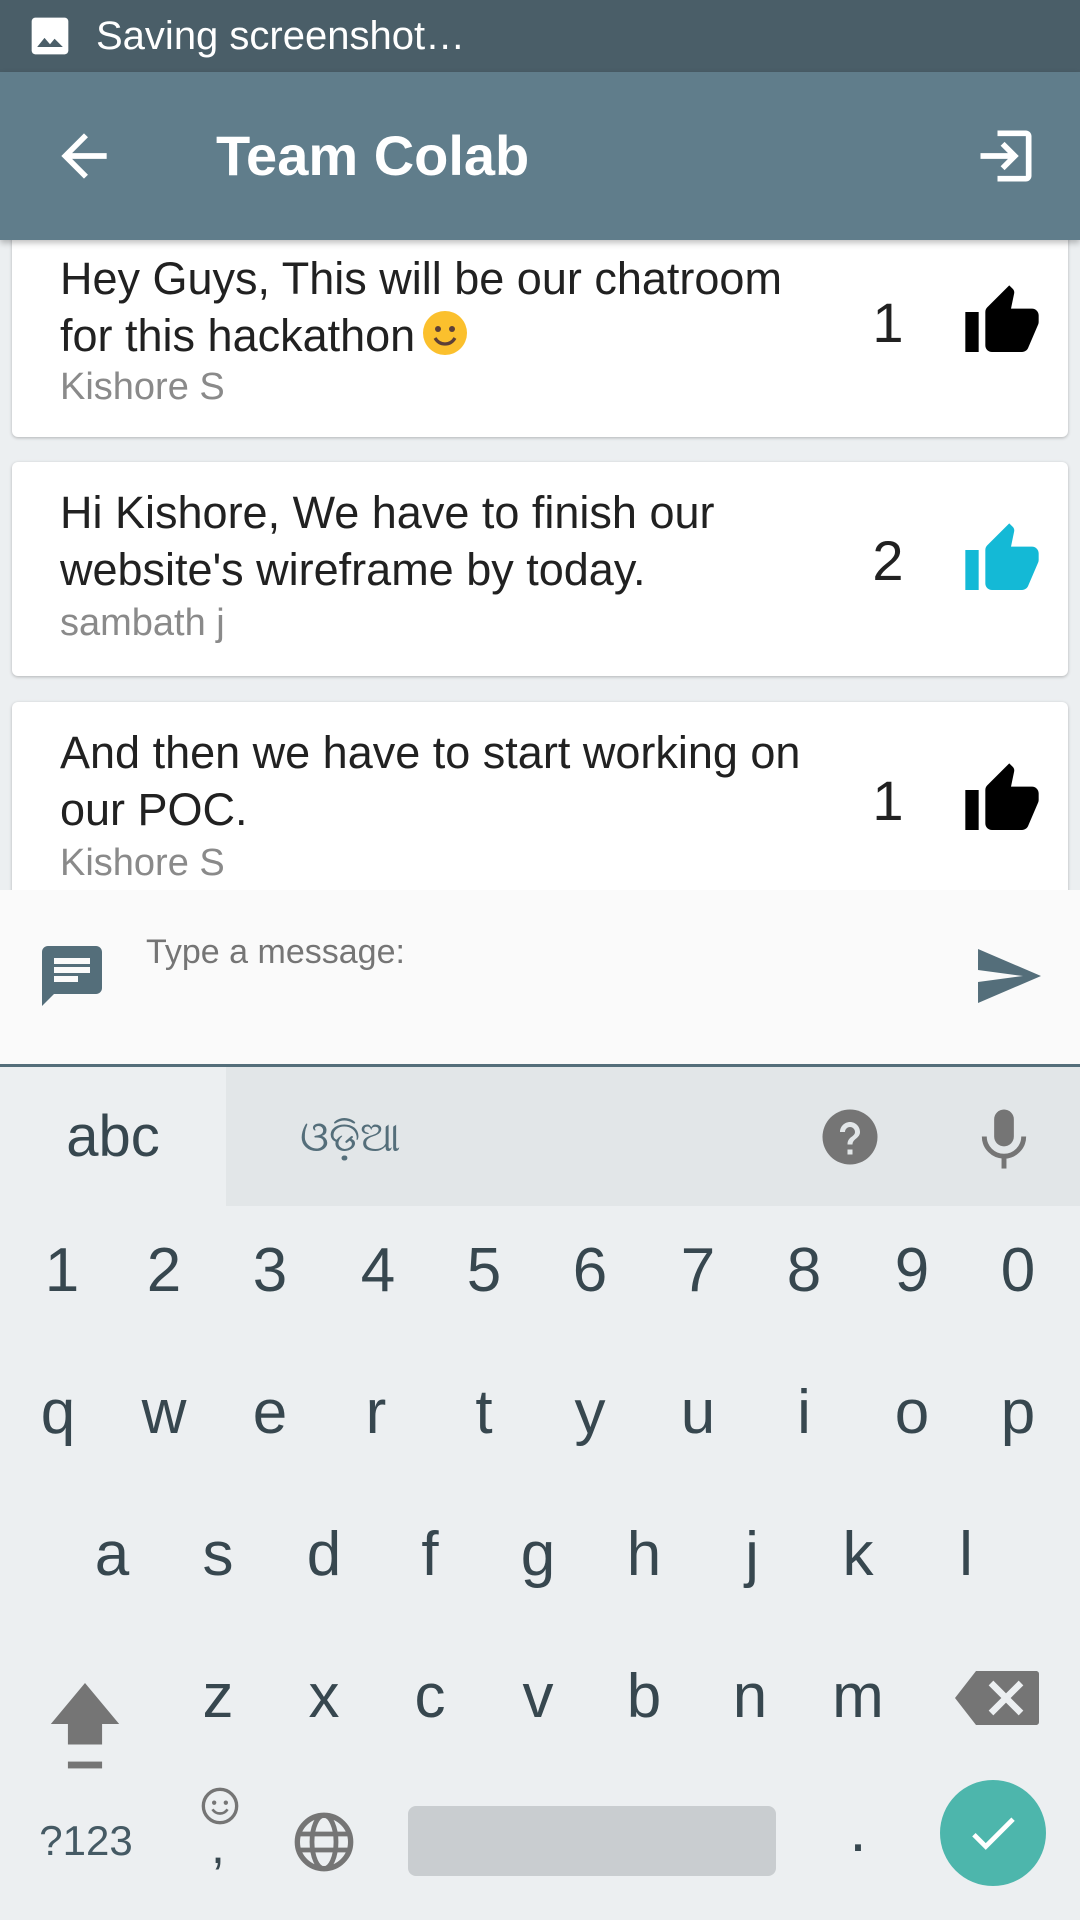  I want to click on checkmark-icon, so click(993, 1833).